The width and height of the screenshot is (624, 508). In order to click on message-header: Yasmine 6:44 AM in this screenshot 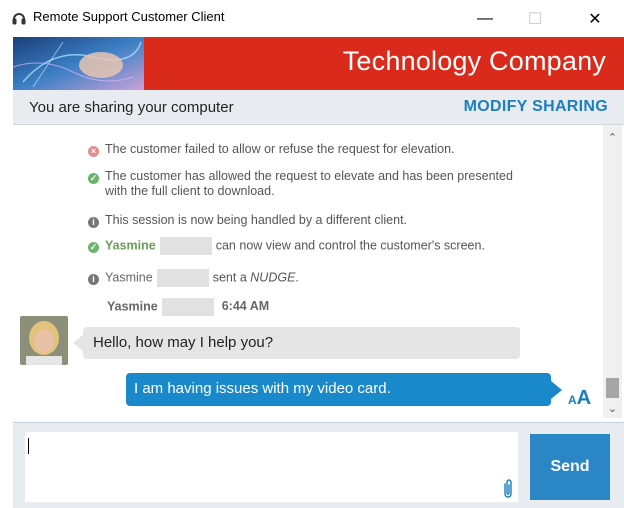, I will do `click(188, 307)`.